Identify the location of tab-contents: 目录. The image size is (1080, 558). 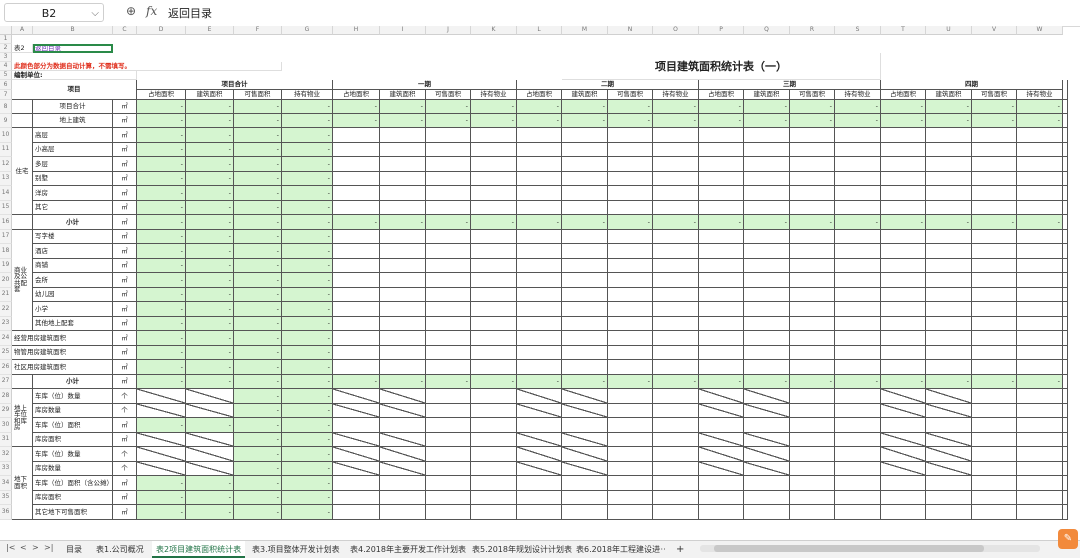
(74, 549).